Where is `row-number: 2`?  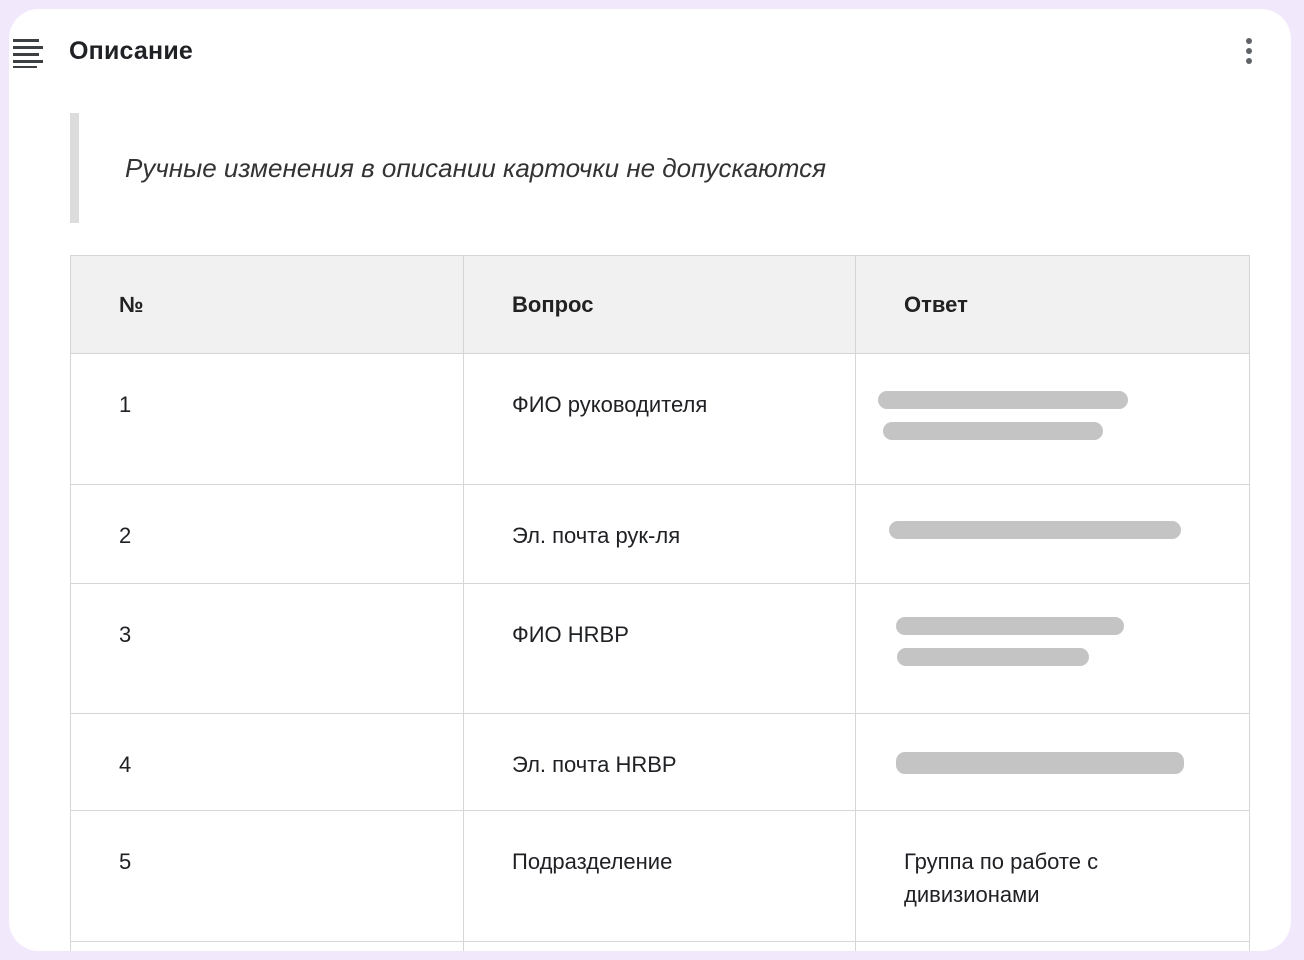
row-number: 2 is located at coordinates (267, 534).